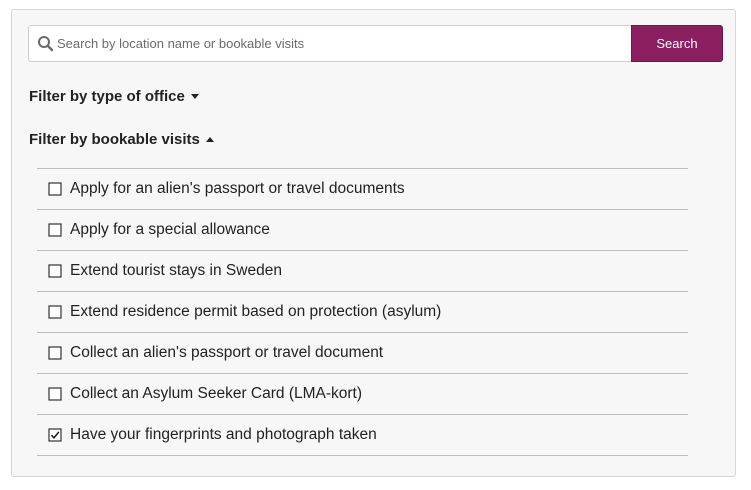 The height and width of the screenshot is (490, 751). Describe the element at coordinates (107, 96) in the screenshot. I see `filter-office-type-label: Filter by type of office` at that location.